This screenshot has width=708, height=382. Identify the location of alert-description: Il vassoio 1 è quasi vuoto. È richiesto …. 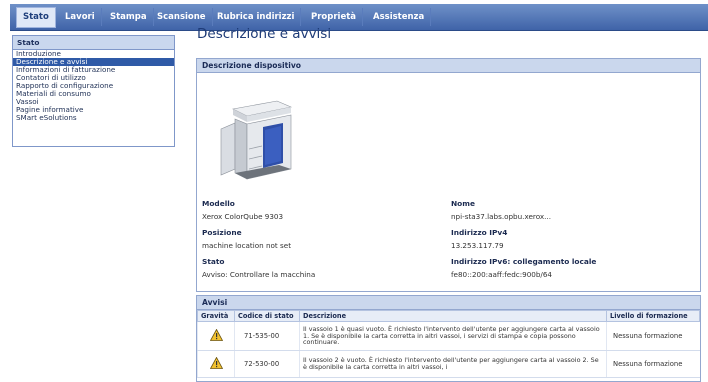
(453, 336).